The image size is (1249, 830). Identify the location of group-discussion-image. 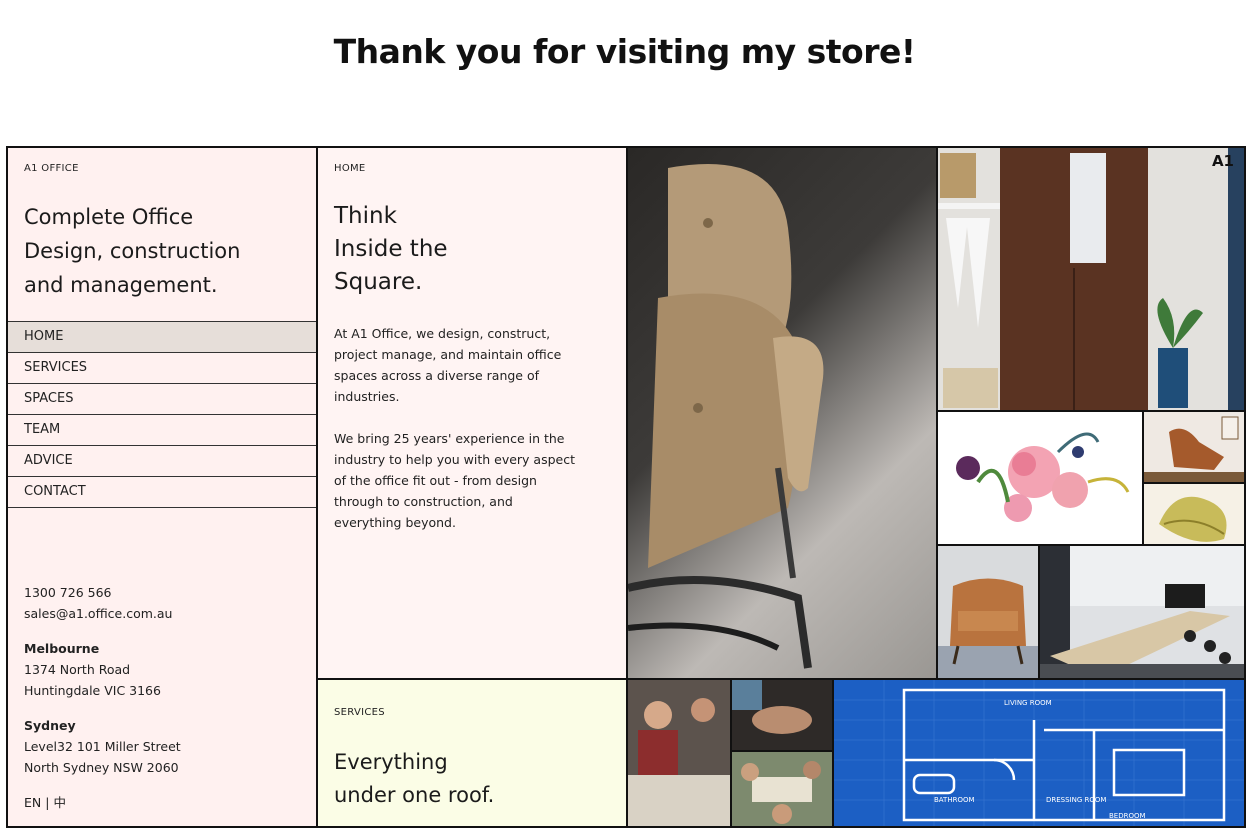
(783, 789).